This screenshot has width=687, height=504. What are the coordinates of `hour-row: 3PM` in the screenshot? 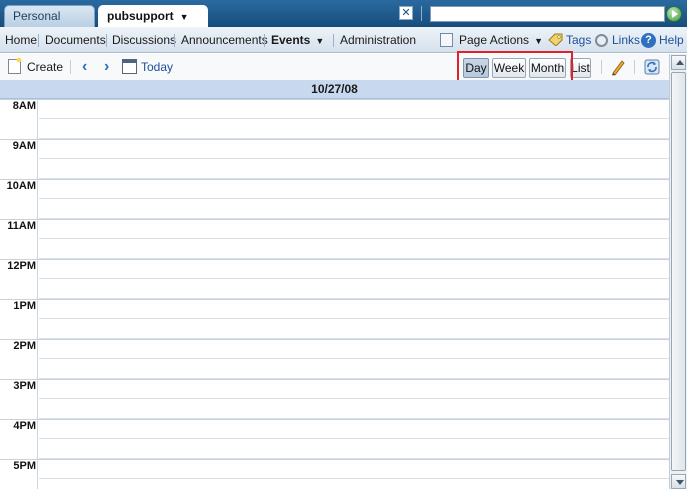 It's located at (334, 399).